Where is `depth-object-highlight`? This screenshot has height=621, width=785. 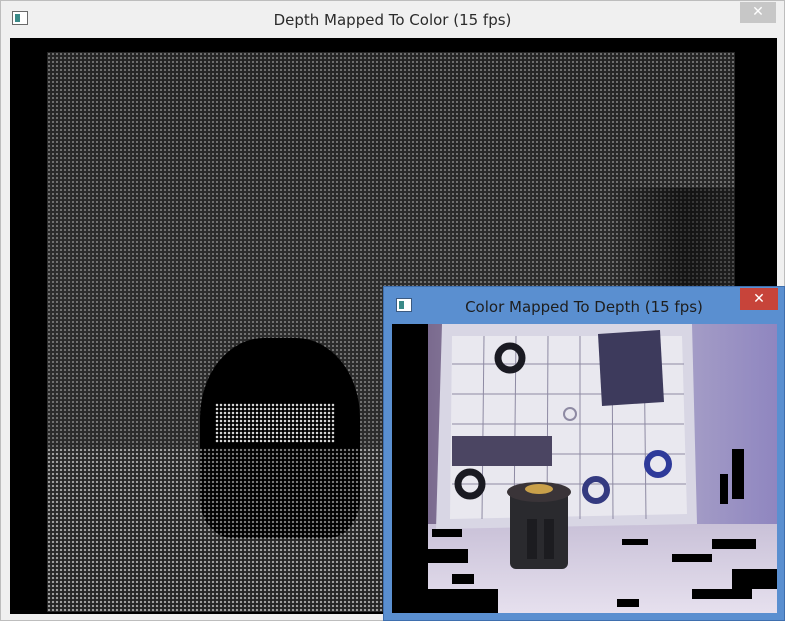 depth-object-highlight is located at coordinates (275, 423).